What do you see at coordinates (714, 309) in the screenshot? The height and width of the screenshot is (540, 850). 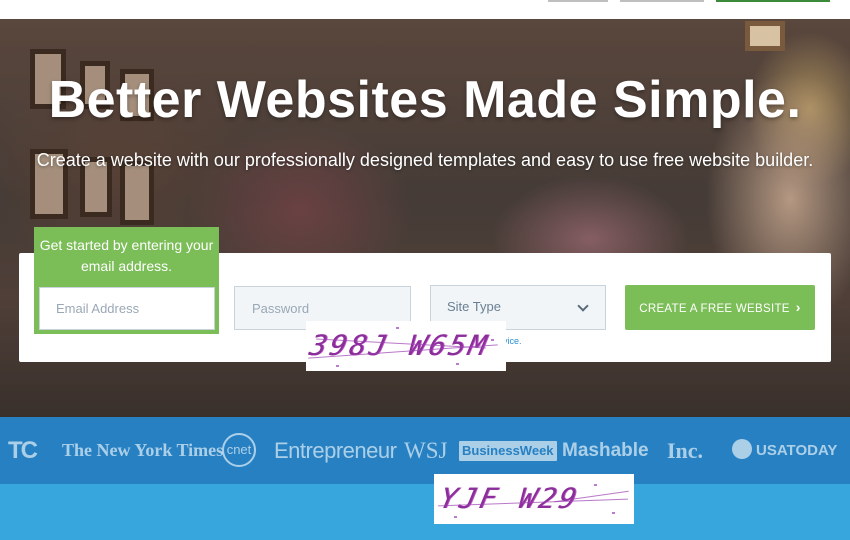 I see `create-website-label: CREATE A FREE WEBSITE` at bounding box center [714, 309].